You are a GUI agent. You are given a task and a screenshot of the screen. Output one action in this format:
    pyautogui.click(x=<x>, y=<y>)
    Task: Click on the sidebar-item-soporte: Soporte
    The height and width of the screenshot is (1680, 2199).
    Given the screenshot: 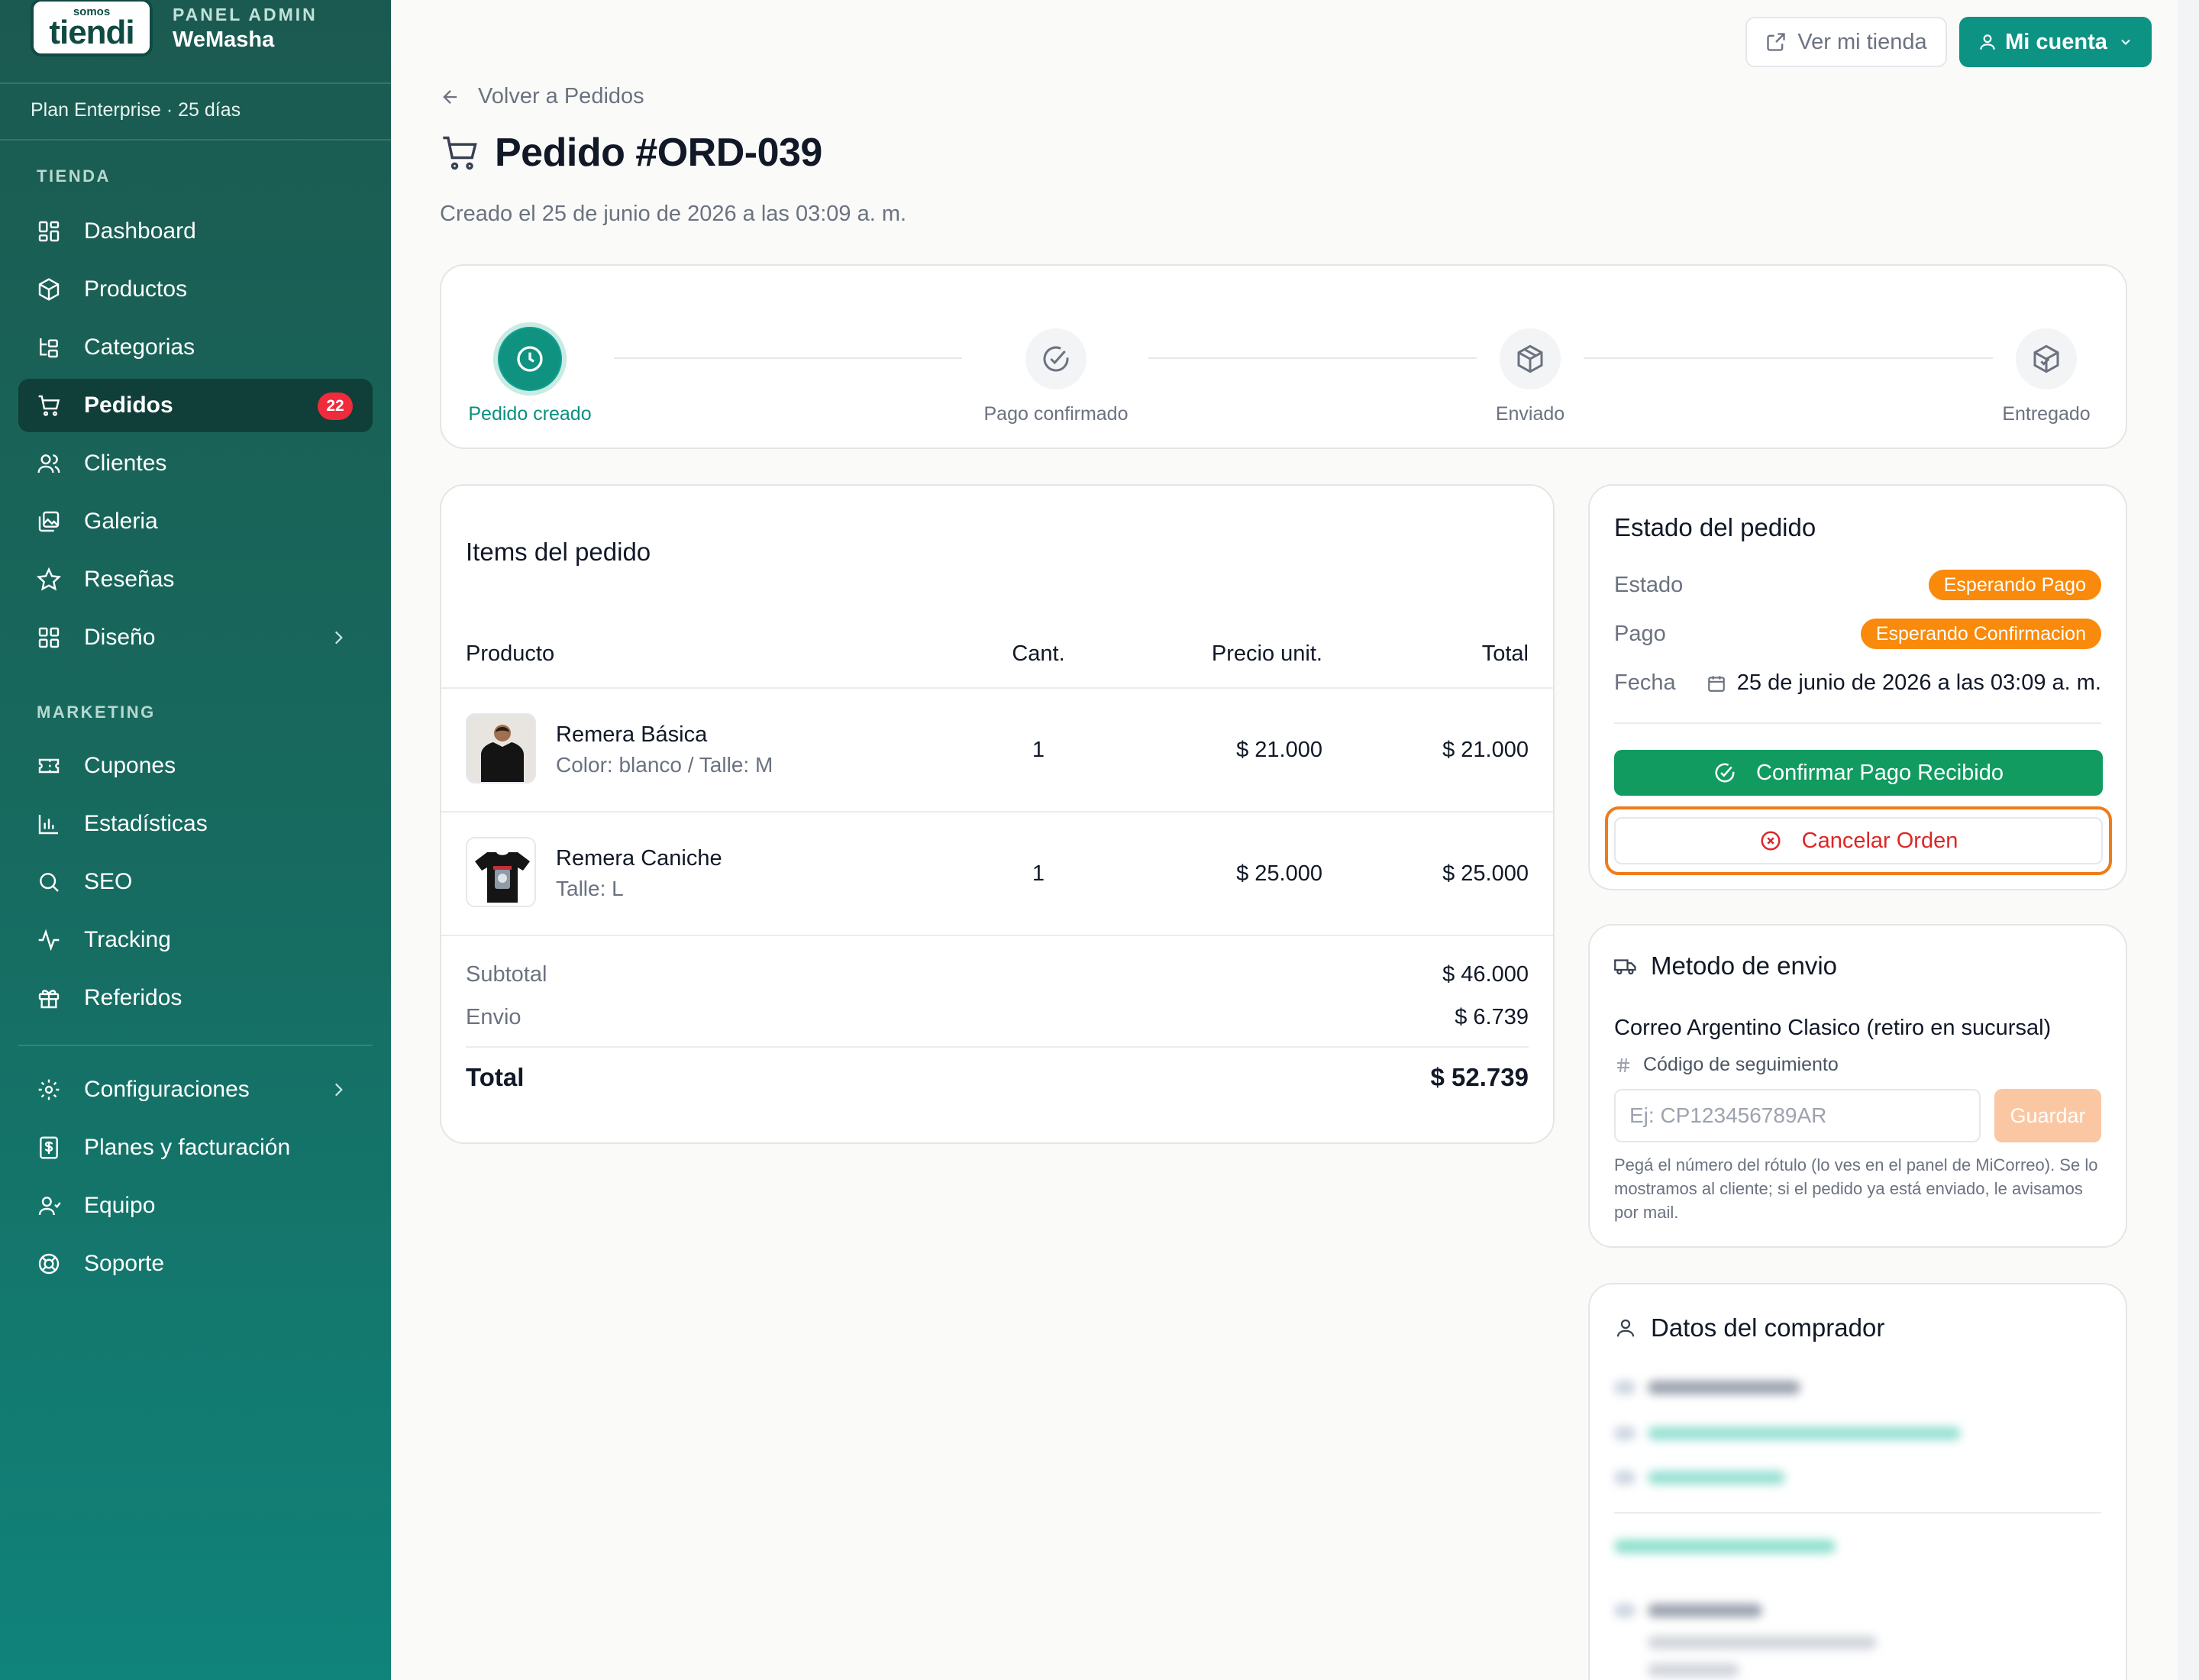 What is the action you would take?
    pyautogui.click(x=196, y=1264)
    